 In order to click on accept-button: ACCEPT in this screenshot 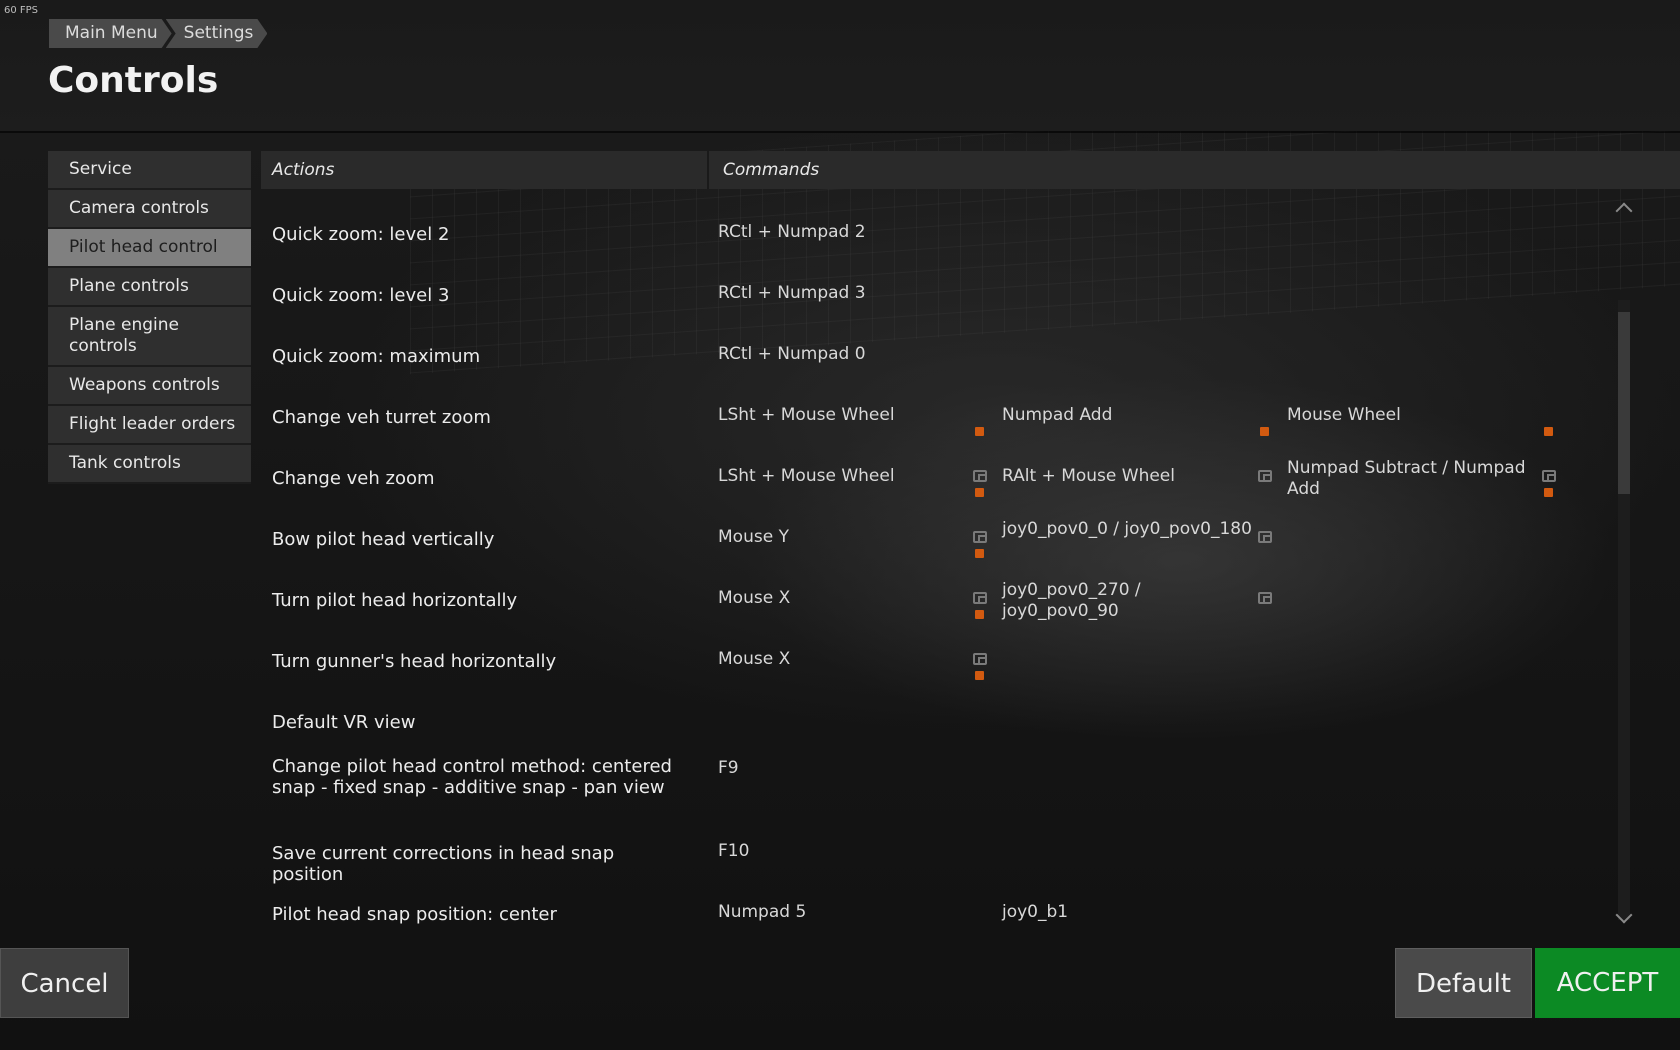, I will do `click(1607, 983)`.